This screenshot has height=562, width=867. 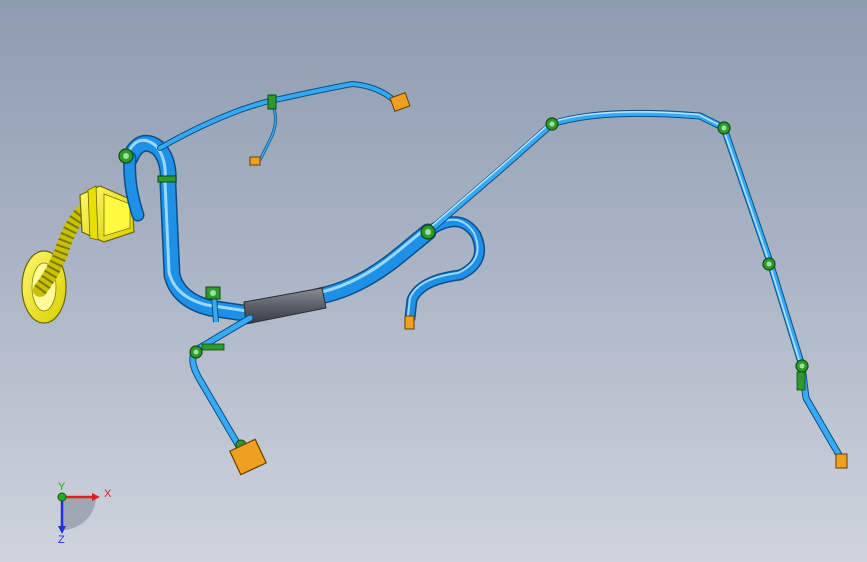 What do you see at coordinates (272, 102) in the screenshot?
I see `clip-upper-branch` at bounding box center [272, 102].